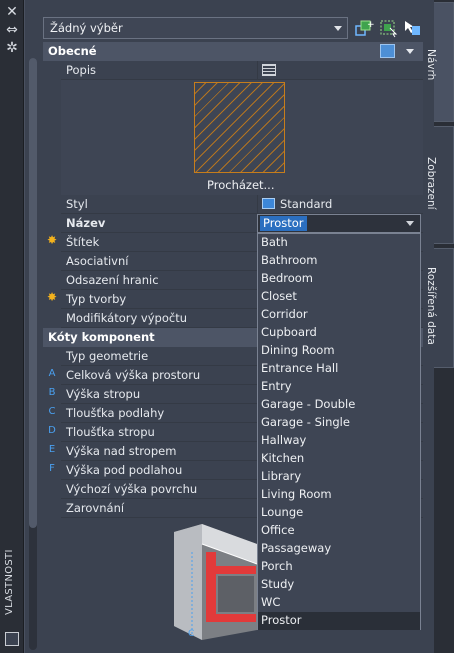  Describe the element at coordinates (339, 585) in the screenshot. I see `dropdown-item: Study` at that location.